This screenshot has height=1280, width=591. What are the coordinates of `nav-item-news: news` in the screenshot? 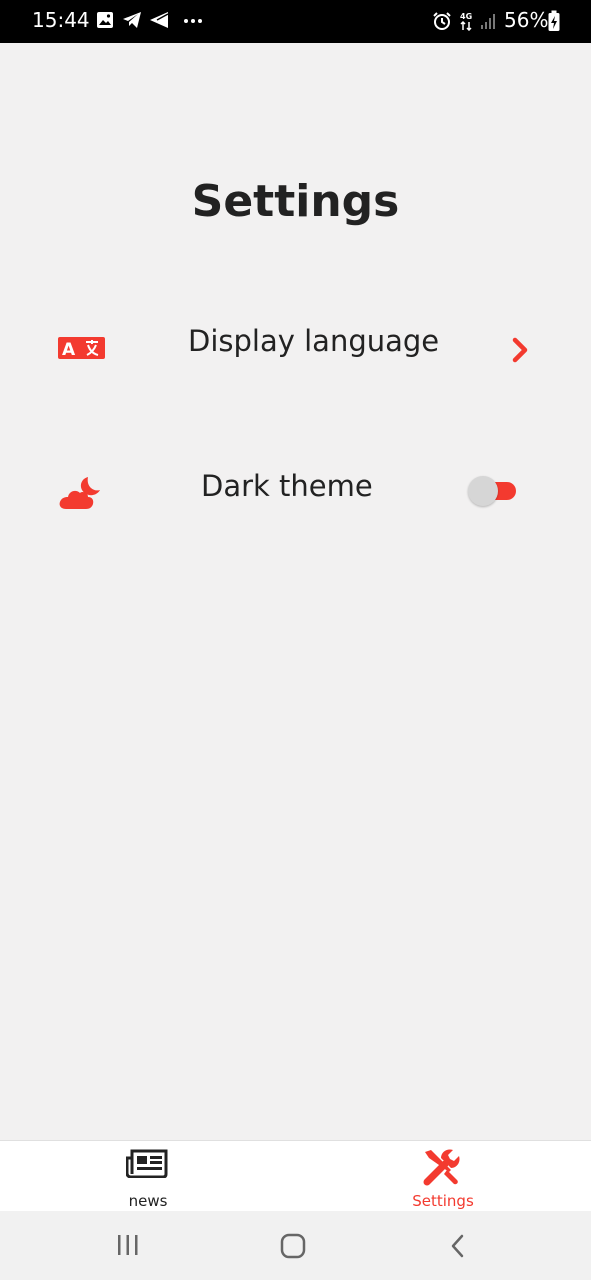 It's located at (148, 1176).